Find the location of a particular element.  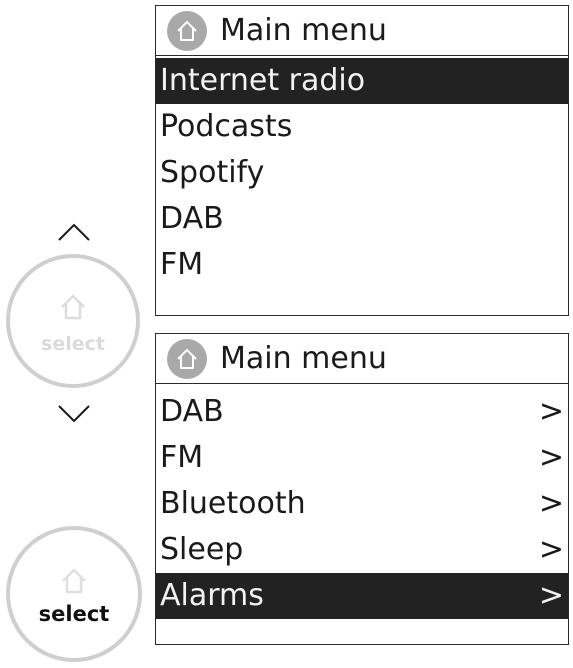

menu-item-label: Podcasts is located at coordinates (226, 126).